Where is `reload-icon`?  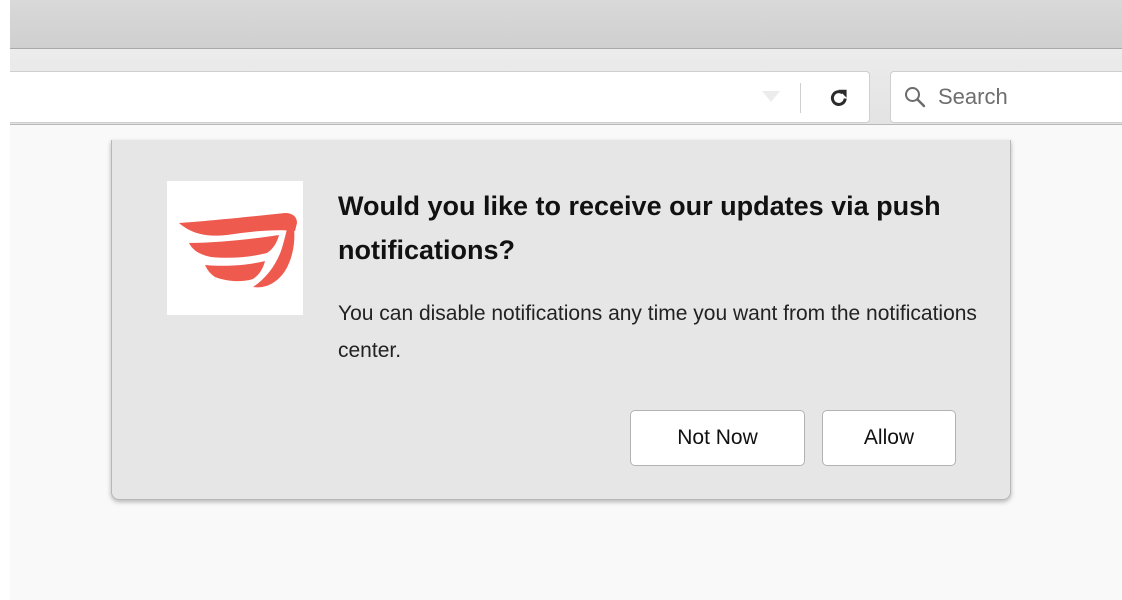
reload-icon is located at coordinates (838, 97).